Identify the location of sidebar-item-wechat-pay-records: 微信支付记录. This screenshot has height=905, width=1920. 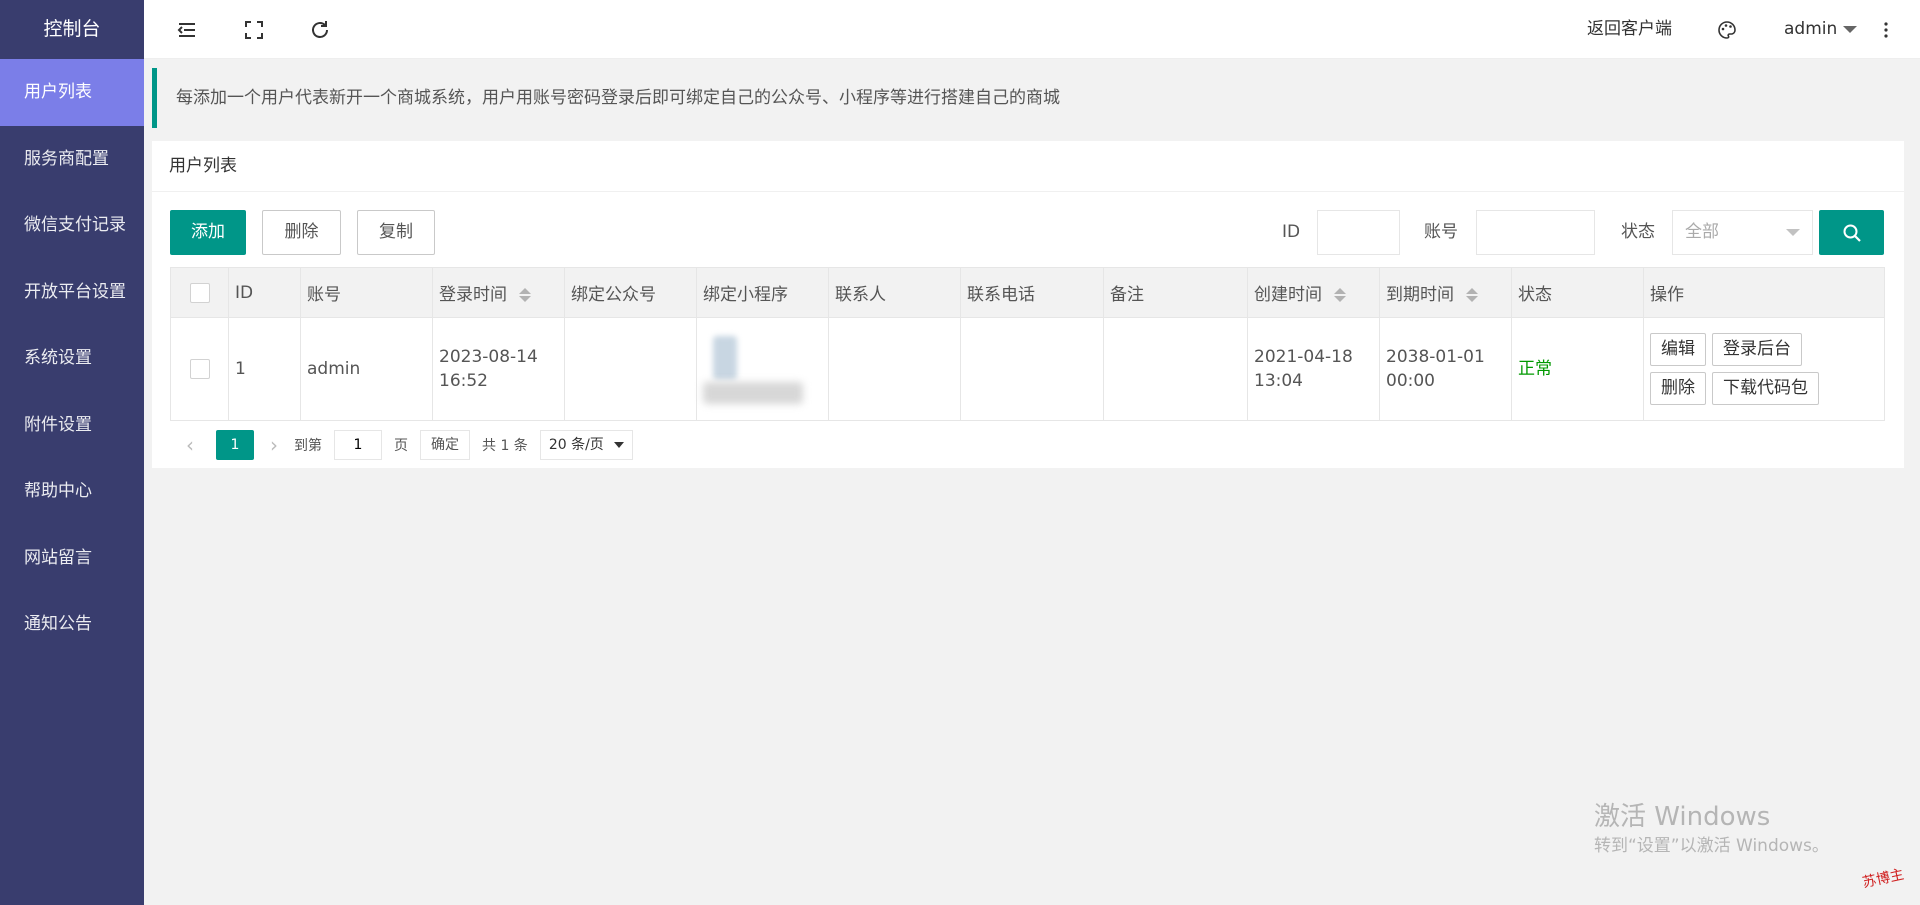
(72, 225).